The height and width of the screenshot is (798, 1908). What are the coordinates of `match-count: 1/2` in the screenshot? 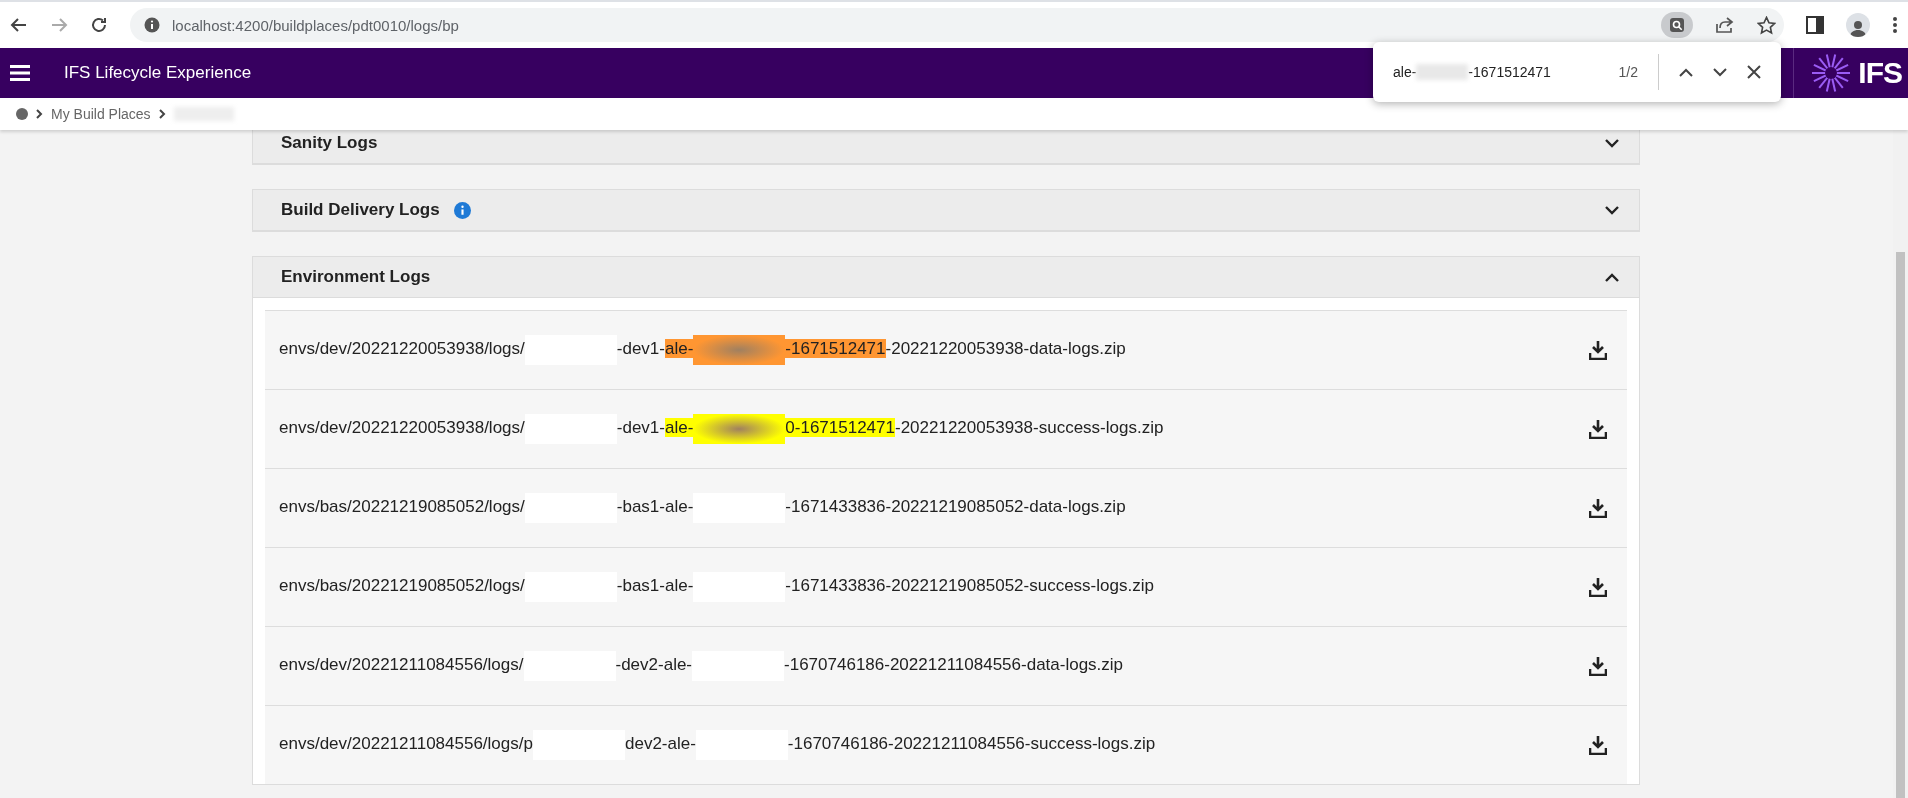 It's located at (1628, 72).